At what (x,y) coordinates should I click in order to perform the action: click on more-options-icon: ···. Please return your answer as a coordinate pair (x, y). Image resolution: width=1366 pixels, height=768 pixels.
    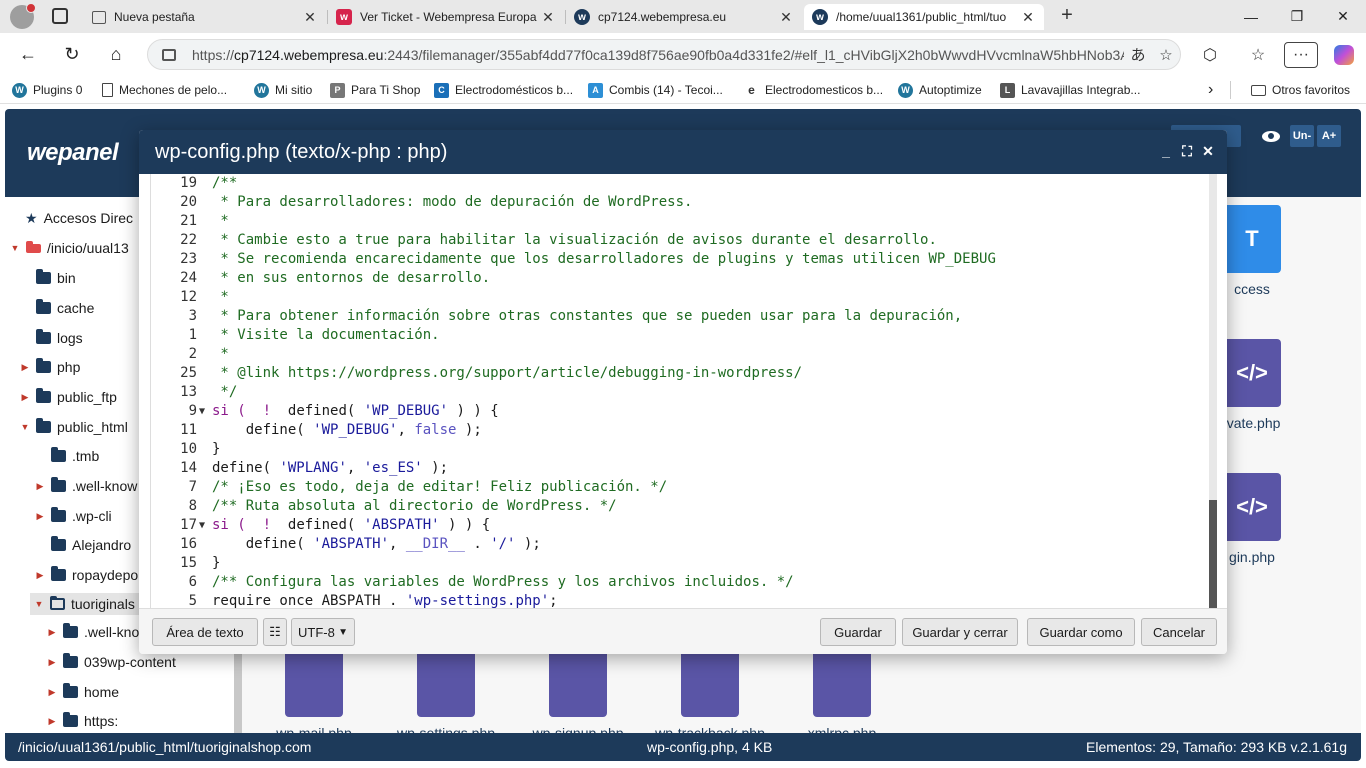
    Looking at the image, I should click on (1301, 55).